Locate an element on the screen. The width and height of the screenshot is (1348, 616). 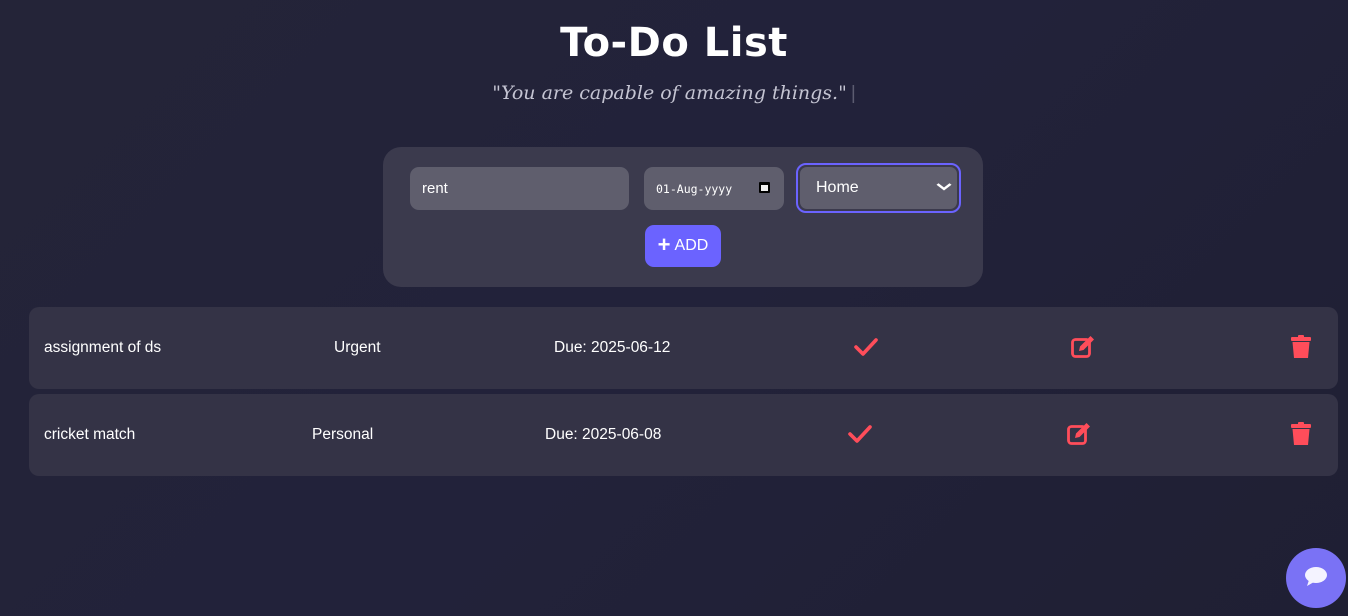
task-name: assignment of ds is located at coordinates (103, 347).